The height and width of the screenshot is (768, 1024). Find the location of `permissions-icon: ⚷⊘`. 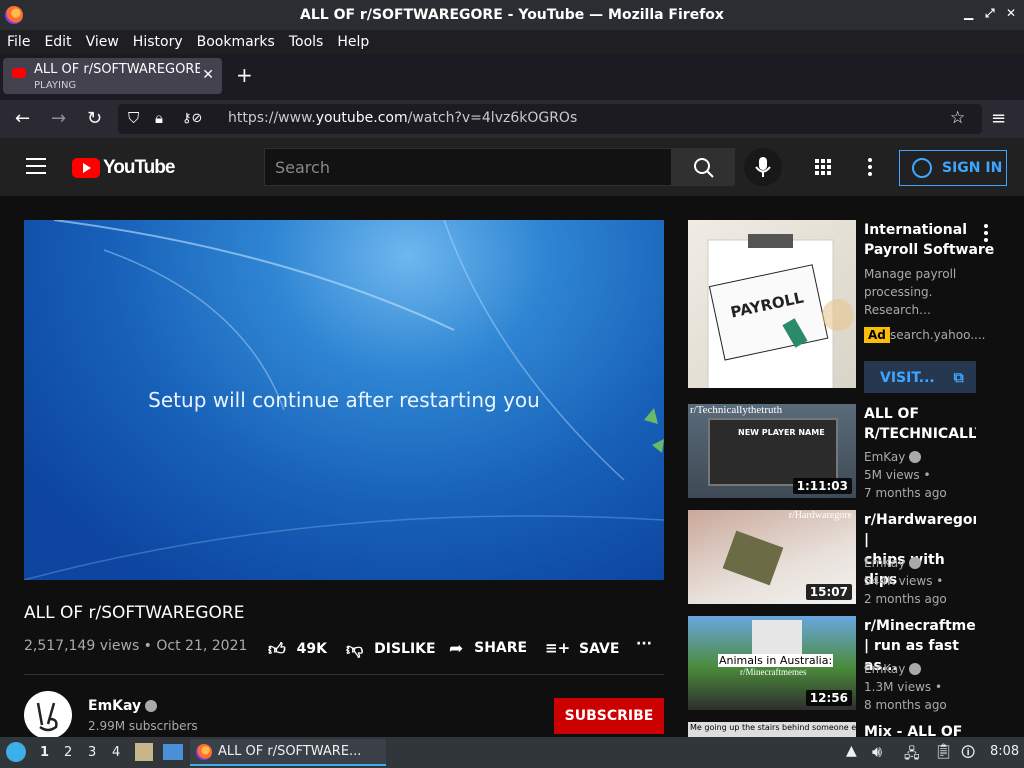

permissions-icon: ⚷⊘ is located at coordinates (192, 118).